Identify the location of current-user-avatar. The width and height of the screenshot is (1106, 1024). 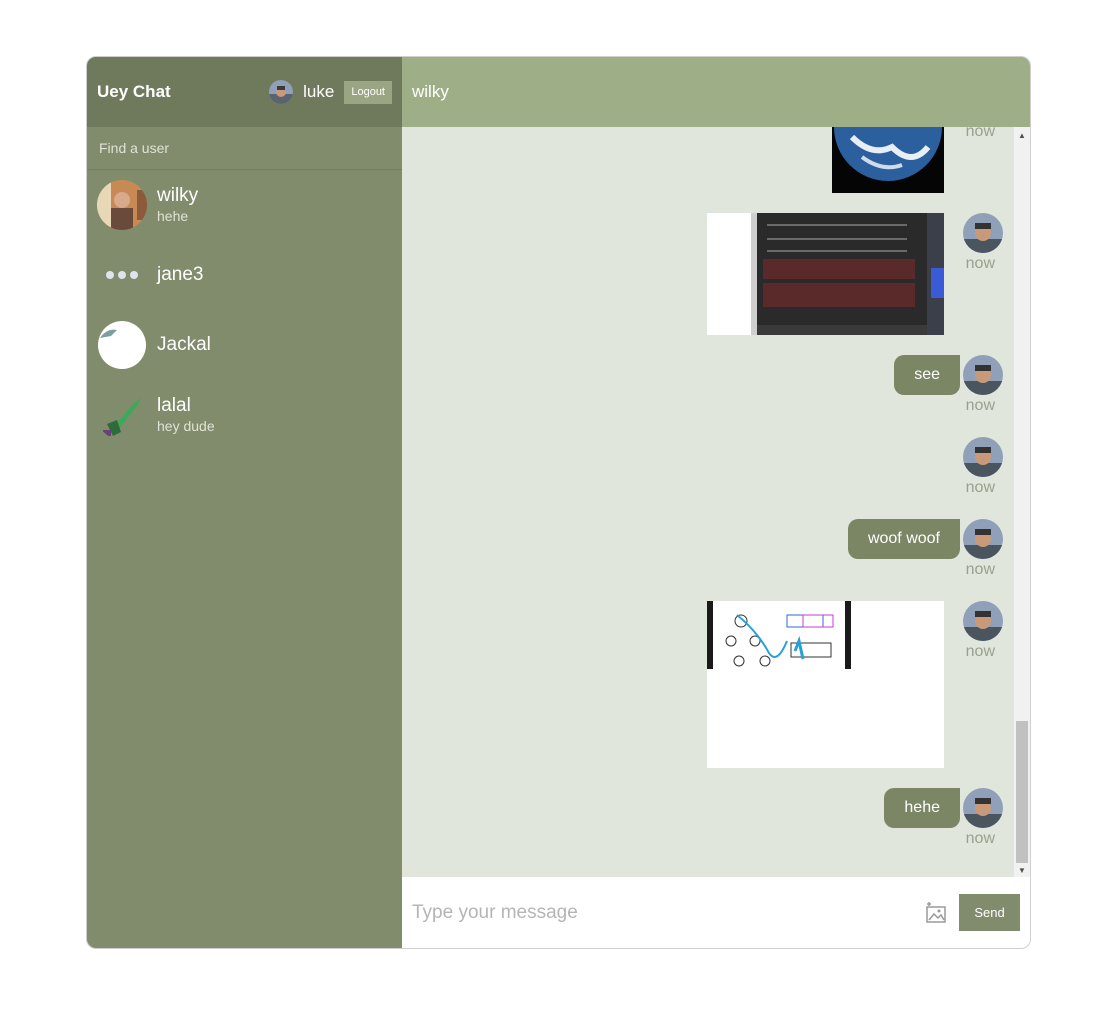
(281, 92).